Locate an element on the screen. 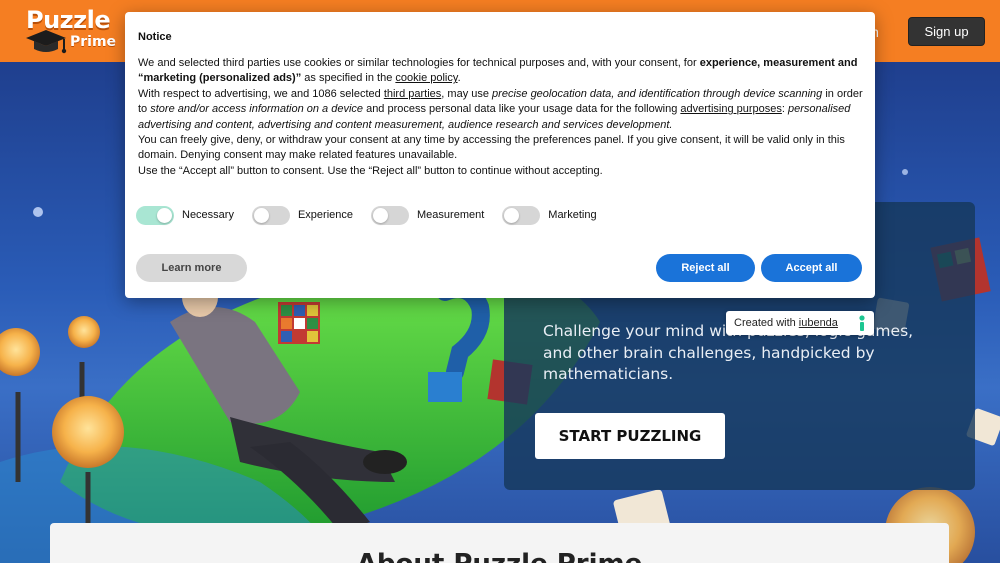 The image size is (1000, 563). toggle-label: Marketing is located at coordinates (572, 215).